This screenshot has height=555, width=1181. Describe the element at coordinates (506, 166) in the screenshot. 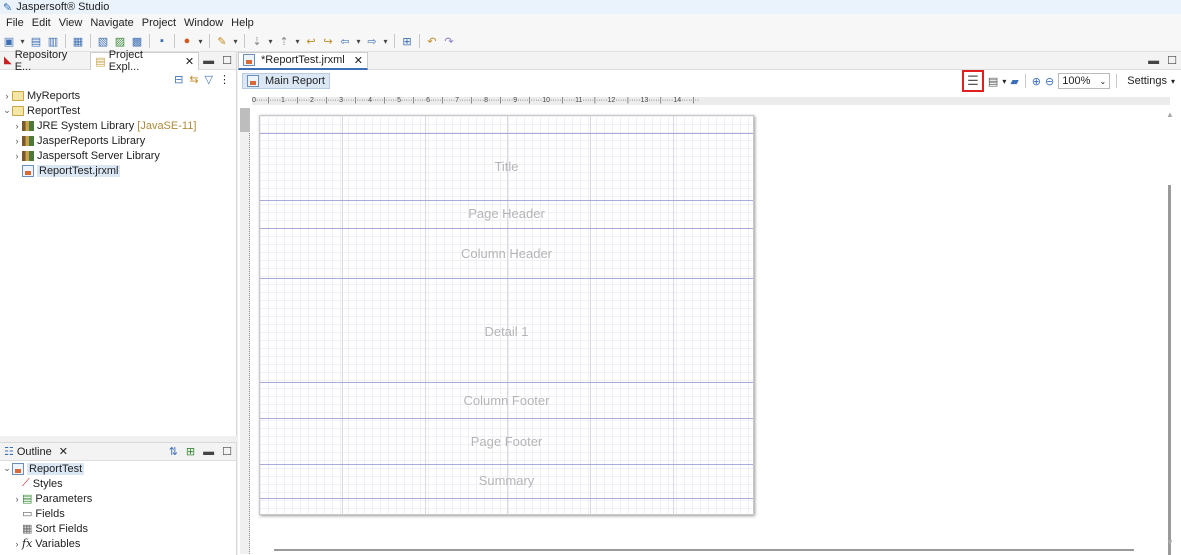

I see `band-title: Title` at that location.